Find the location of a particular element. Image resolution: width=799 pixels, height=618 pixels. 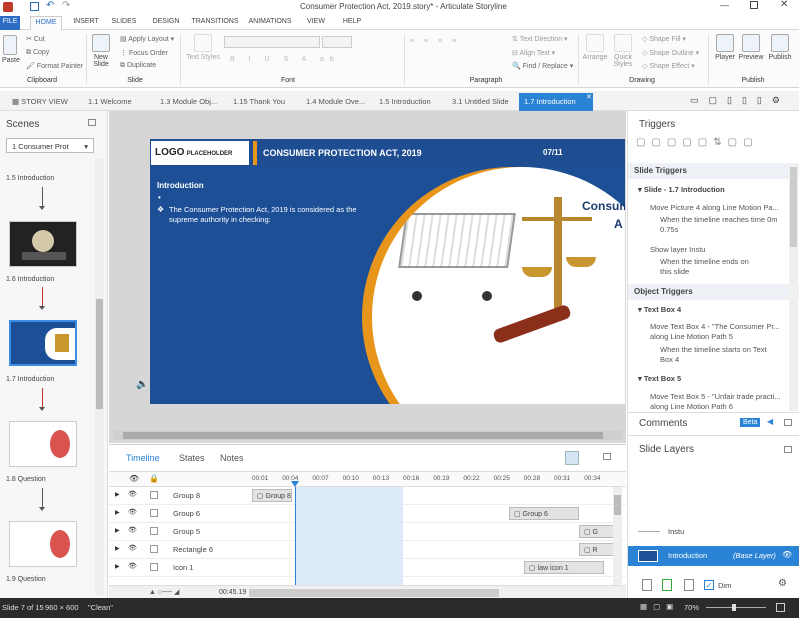

shape-fill-button: ◇ Shape Fill ▾ is located at coordinates (664, 39).